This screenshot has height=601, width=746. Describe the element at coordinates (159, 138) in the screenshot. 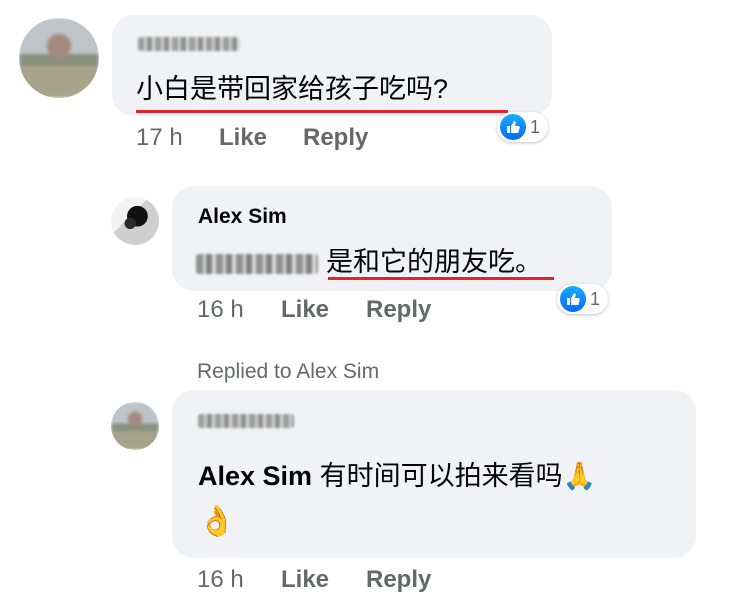

I see `comment-time: 17 h` at that location.